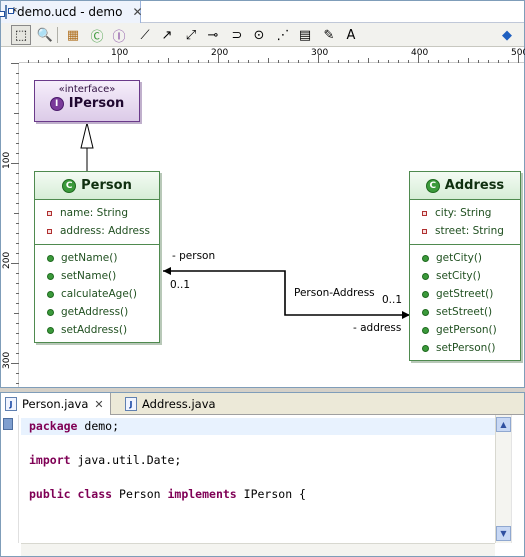 This screenshot has height=557, width=525. Describe the element at coordinates (73, 35) in the screenshot. I see `package-tool-icon: ▦` at that location.